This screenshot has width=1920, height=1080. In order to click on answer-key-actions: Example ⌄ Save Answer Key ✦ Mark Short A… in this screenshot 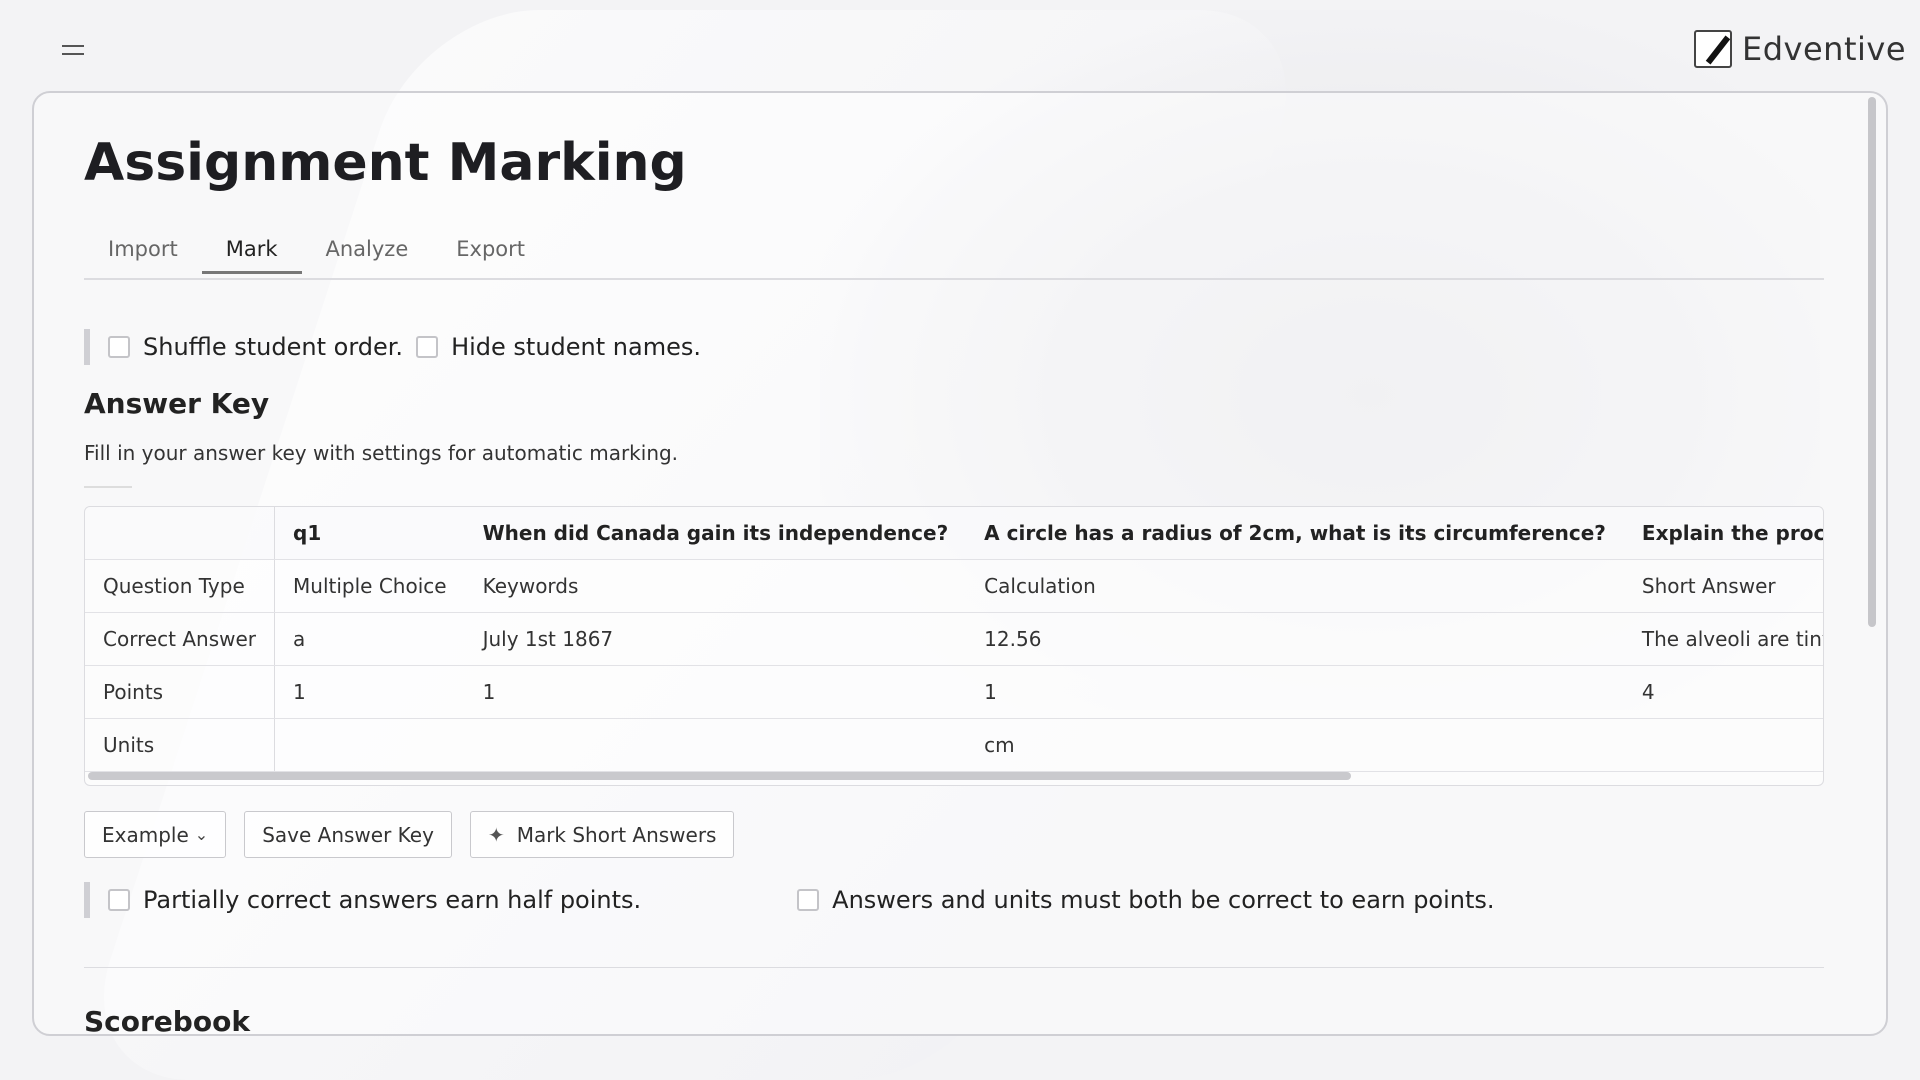, I will do `click(409, 834)`.